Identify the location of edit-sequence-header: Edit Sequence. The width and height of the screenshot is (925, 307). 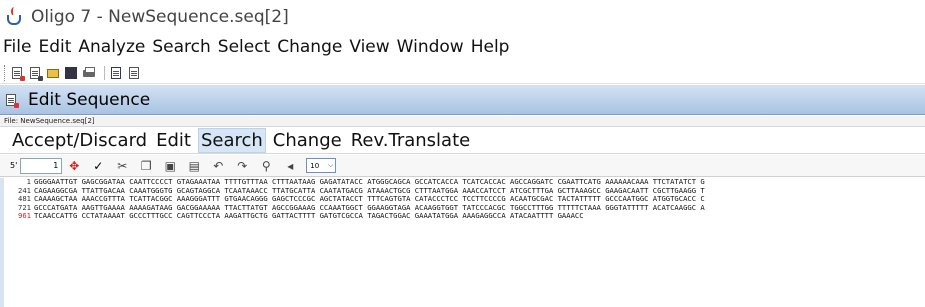
(462, 100).